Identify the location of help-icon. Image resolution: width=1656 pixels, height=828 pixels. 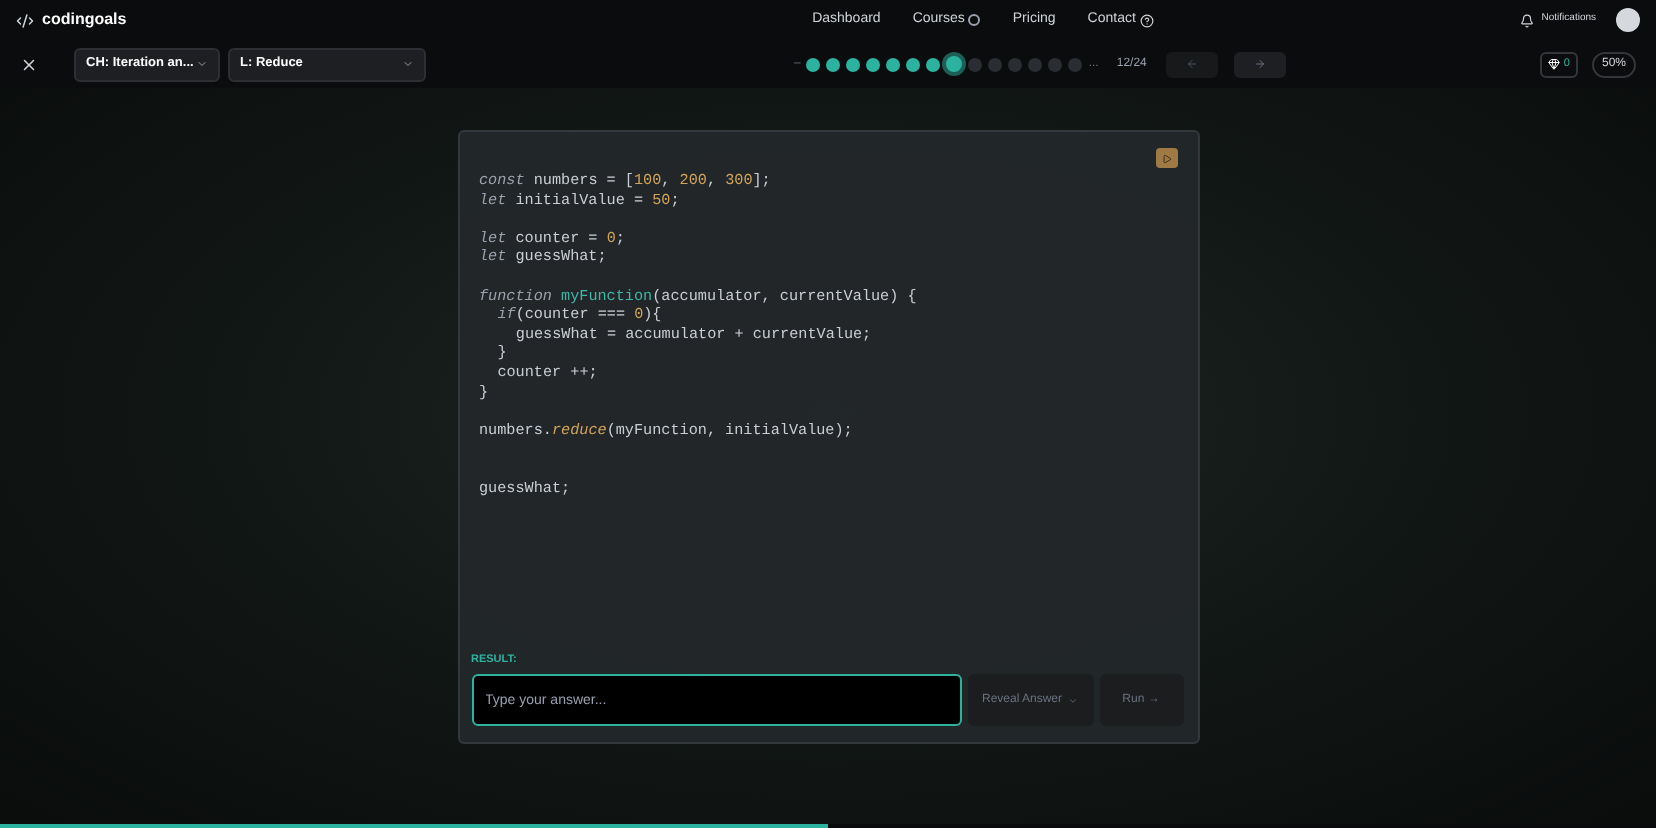
(1146, 20).